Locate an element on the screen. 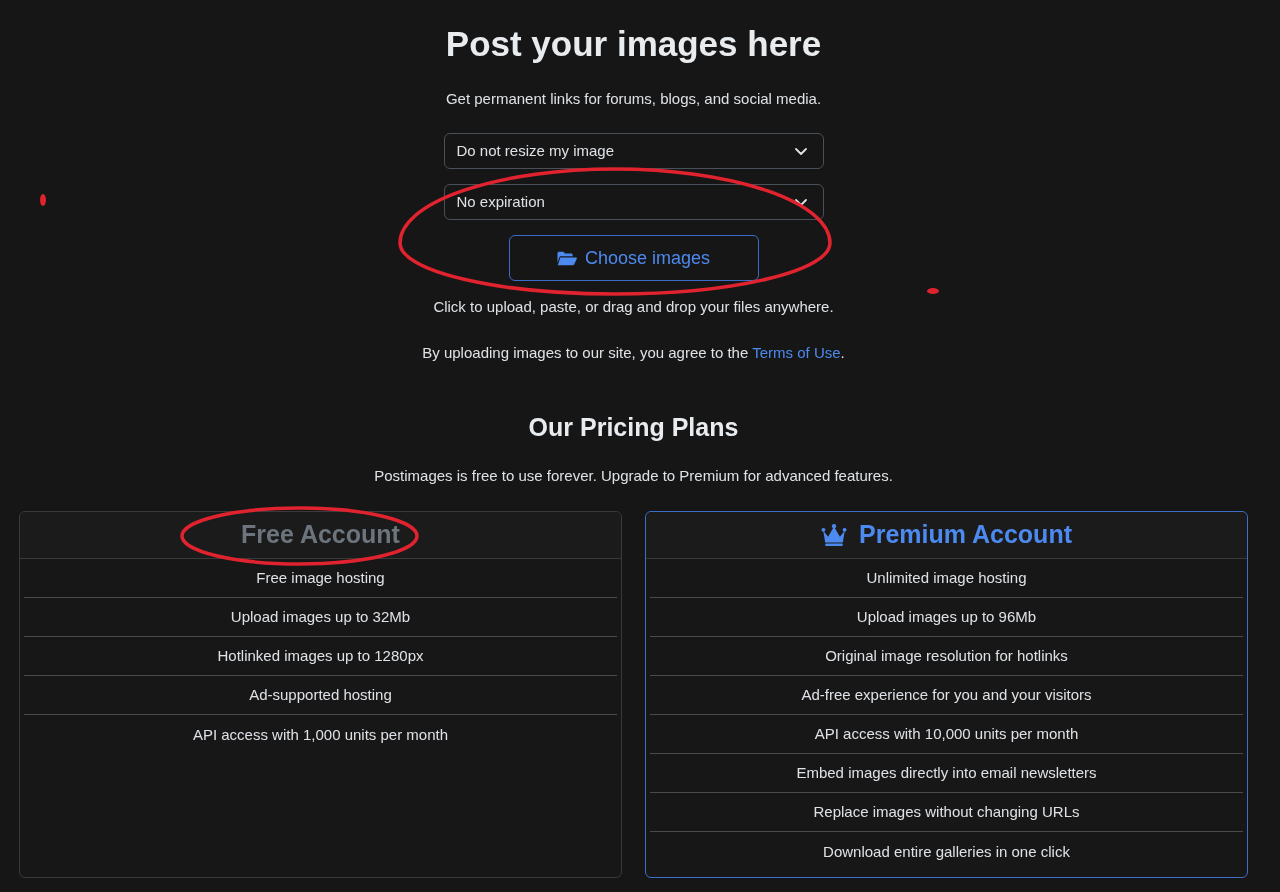  section-subtitle: Postimages is free to use forever. Upgrade to Premium for advanced features. is located at coordinates (633, 476).